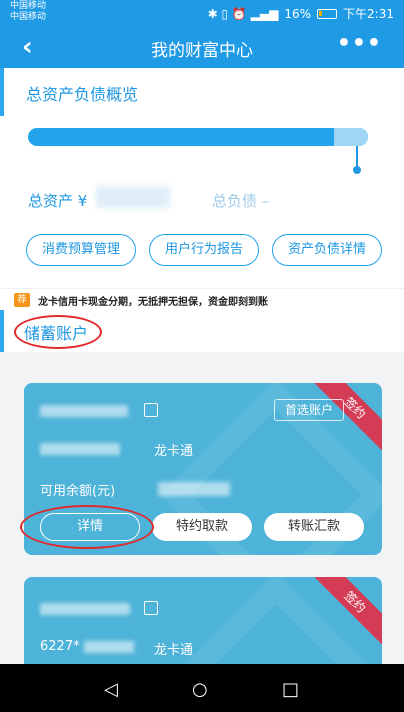 This screenshot has width=404, height=712. I want to click on carrier-1: 中国移动, so click(28, 6).